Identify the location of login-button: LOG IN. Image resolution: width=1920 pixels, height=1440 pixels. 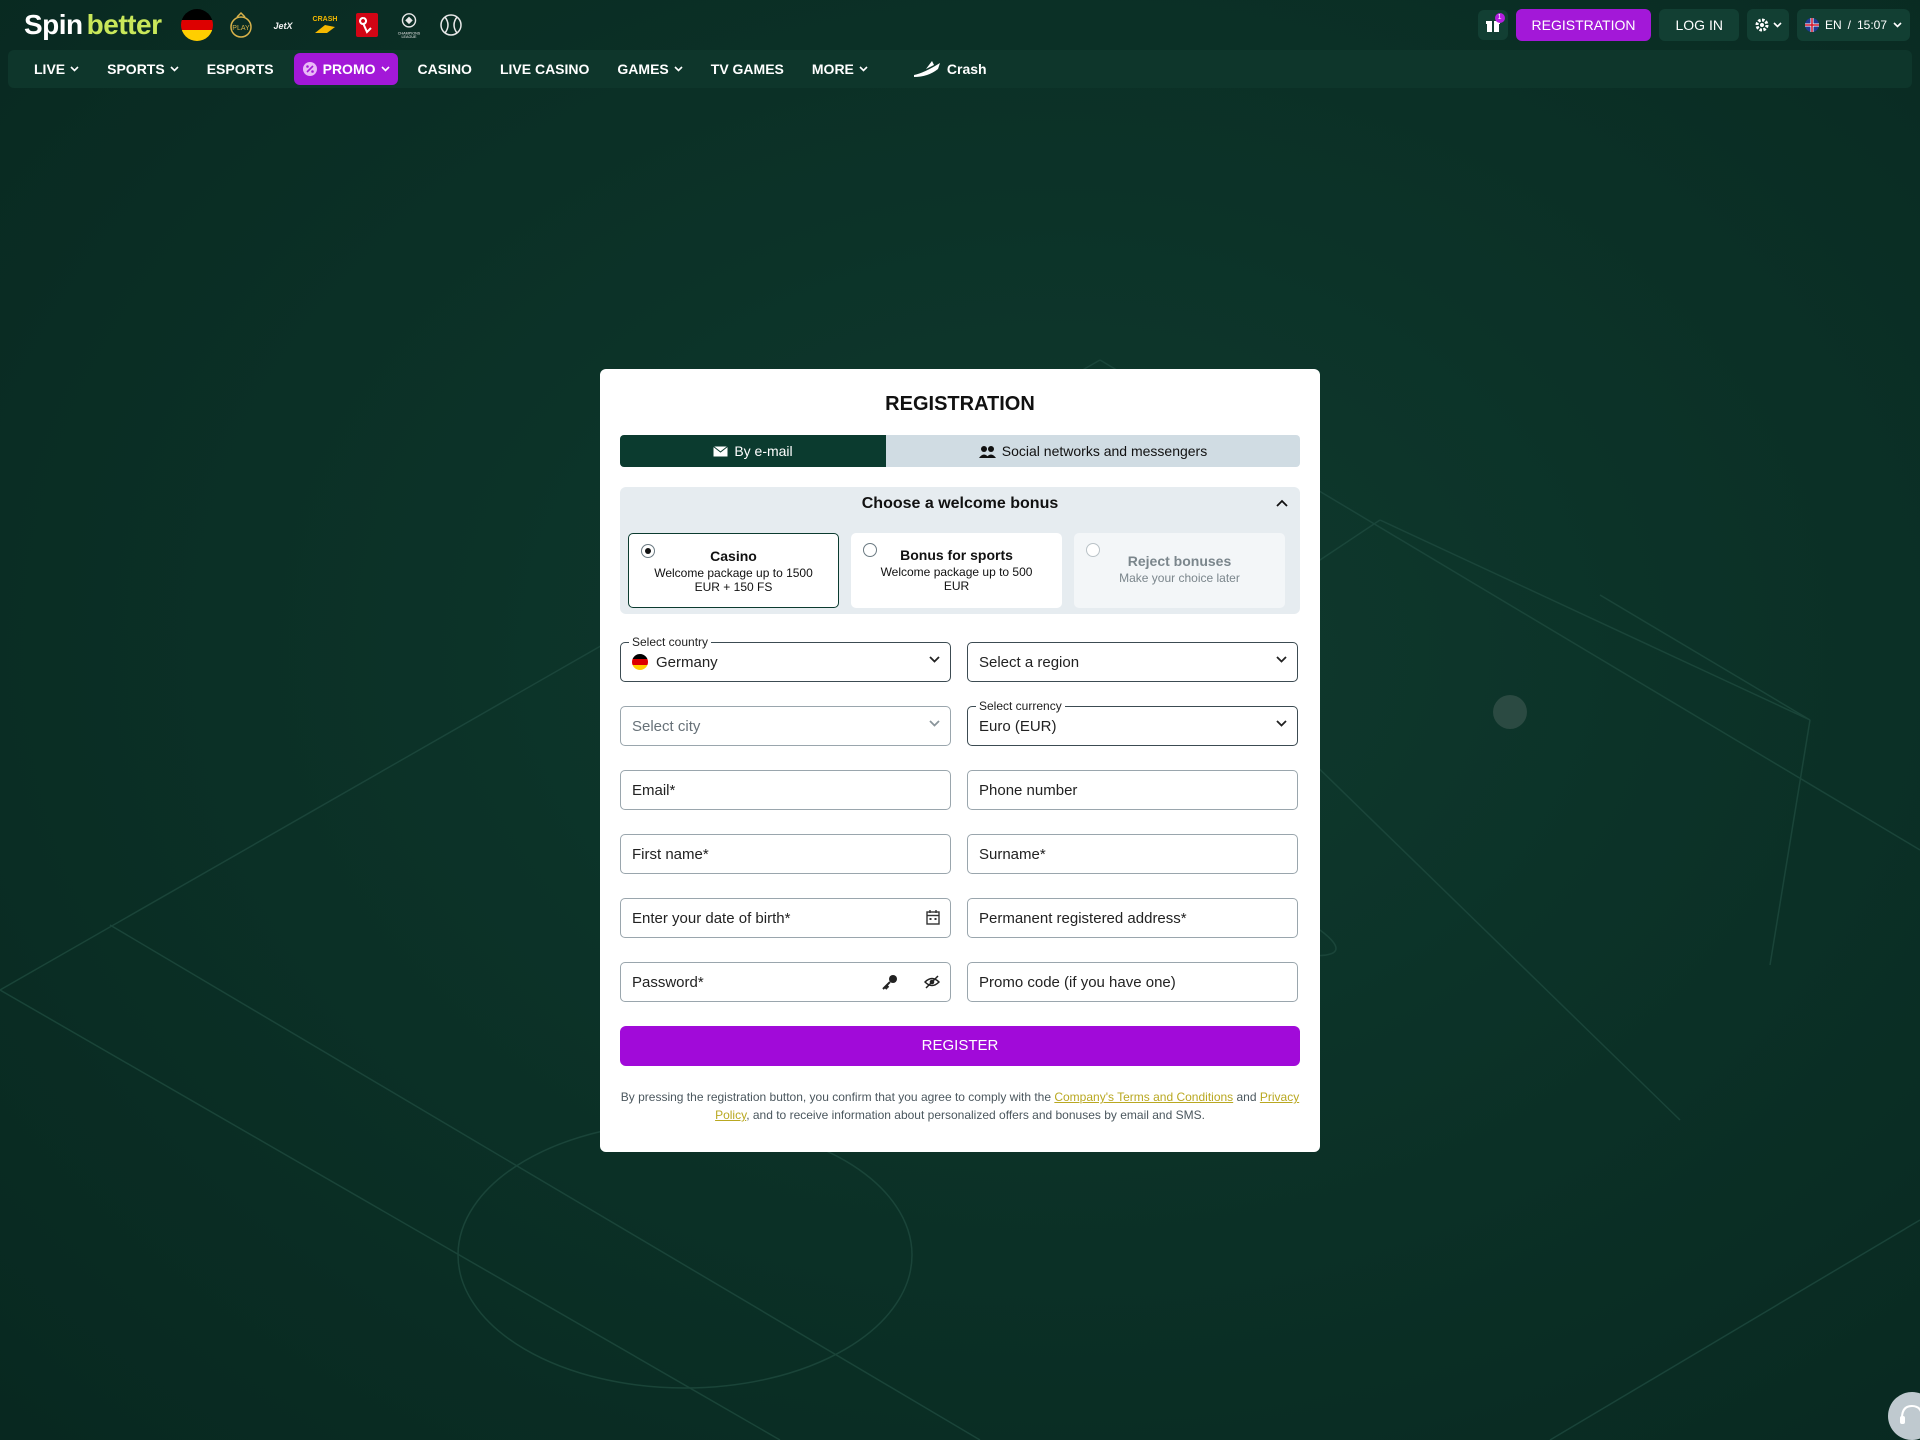
(1699, 25).